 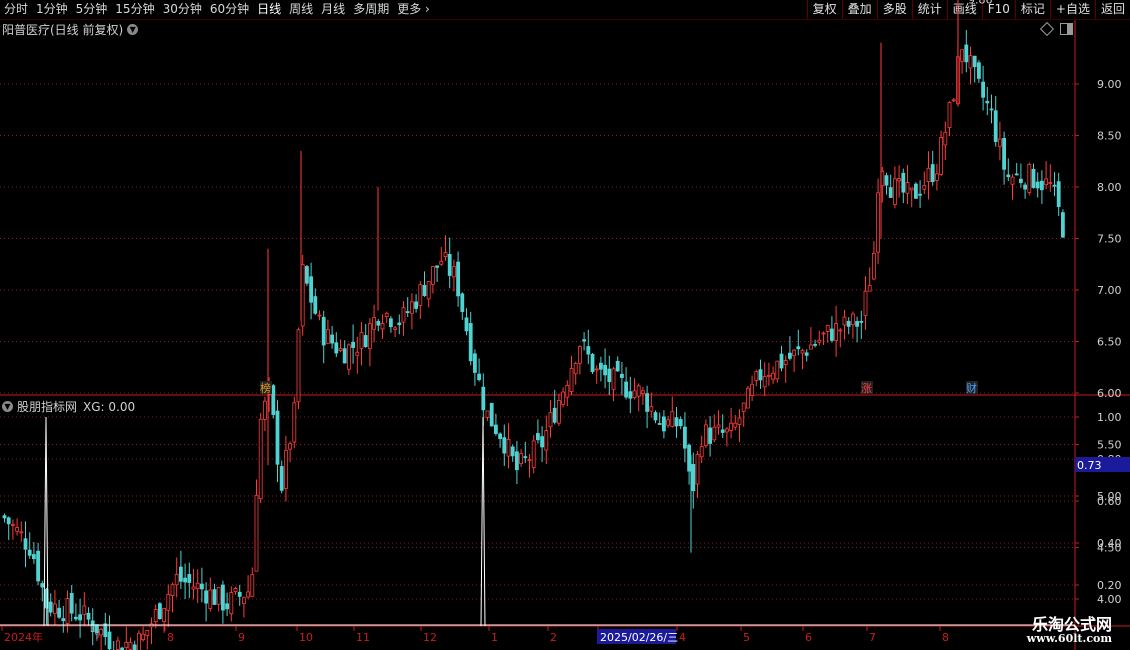 I want to click on x-axis-label: 4, so click(x=682, y=637).